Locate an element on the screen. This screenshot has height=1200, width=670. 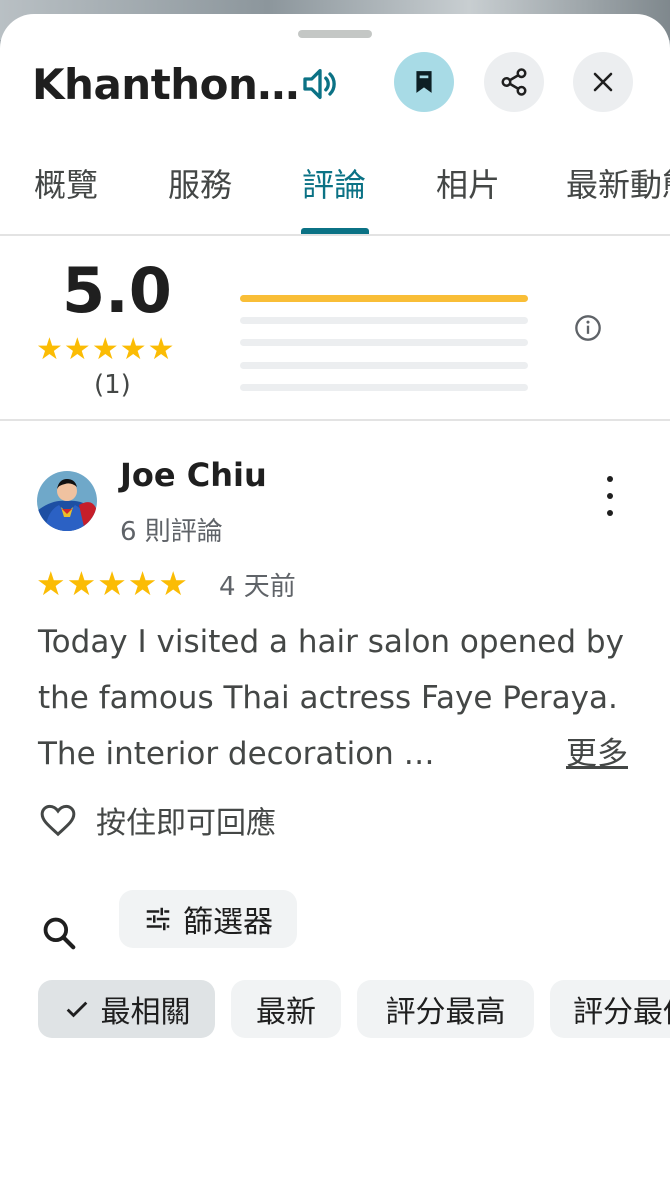
more-options-icon is located at coordinates (610, 496).